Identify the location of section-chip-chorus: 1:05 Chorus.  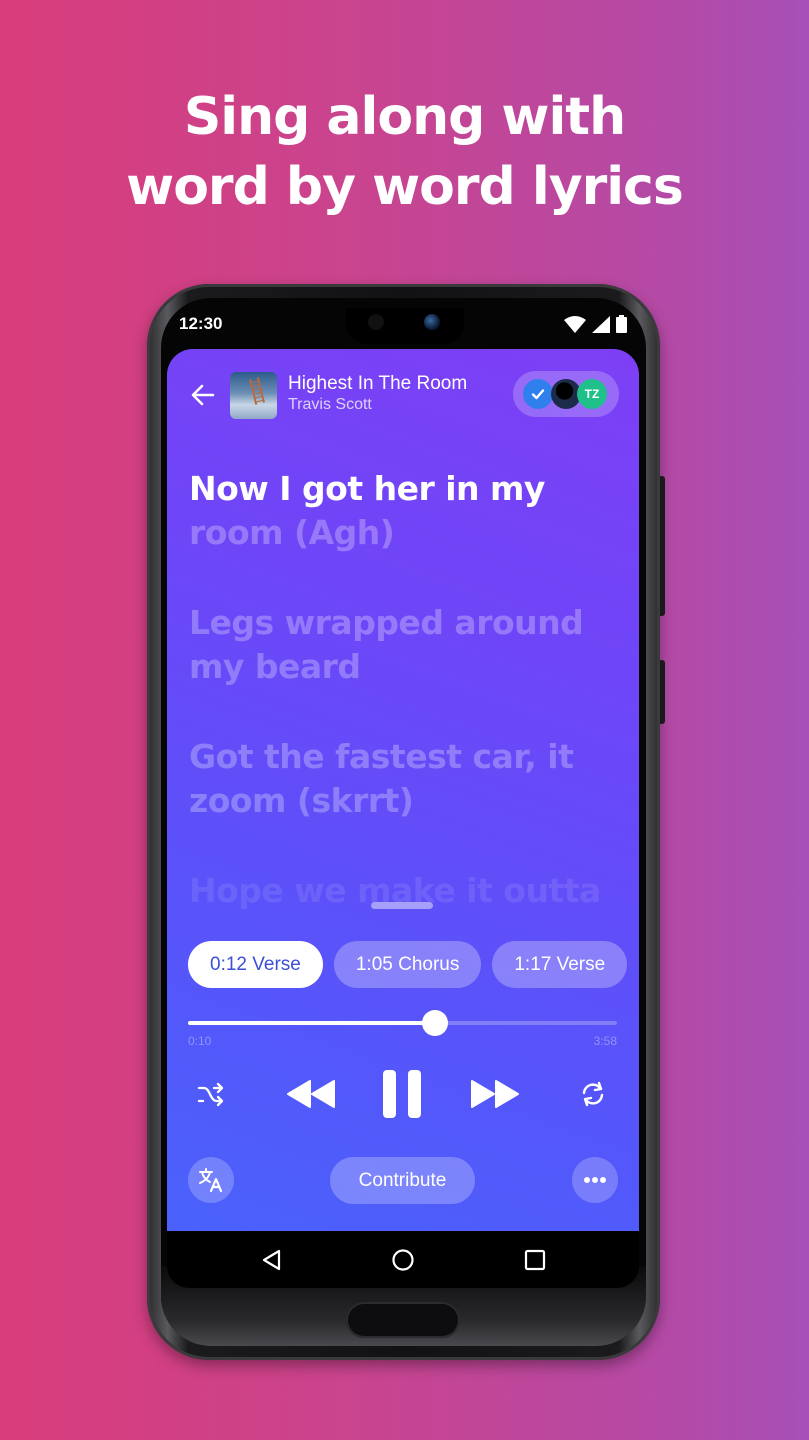
(407, 964).